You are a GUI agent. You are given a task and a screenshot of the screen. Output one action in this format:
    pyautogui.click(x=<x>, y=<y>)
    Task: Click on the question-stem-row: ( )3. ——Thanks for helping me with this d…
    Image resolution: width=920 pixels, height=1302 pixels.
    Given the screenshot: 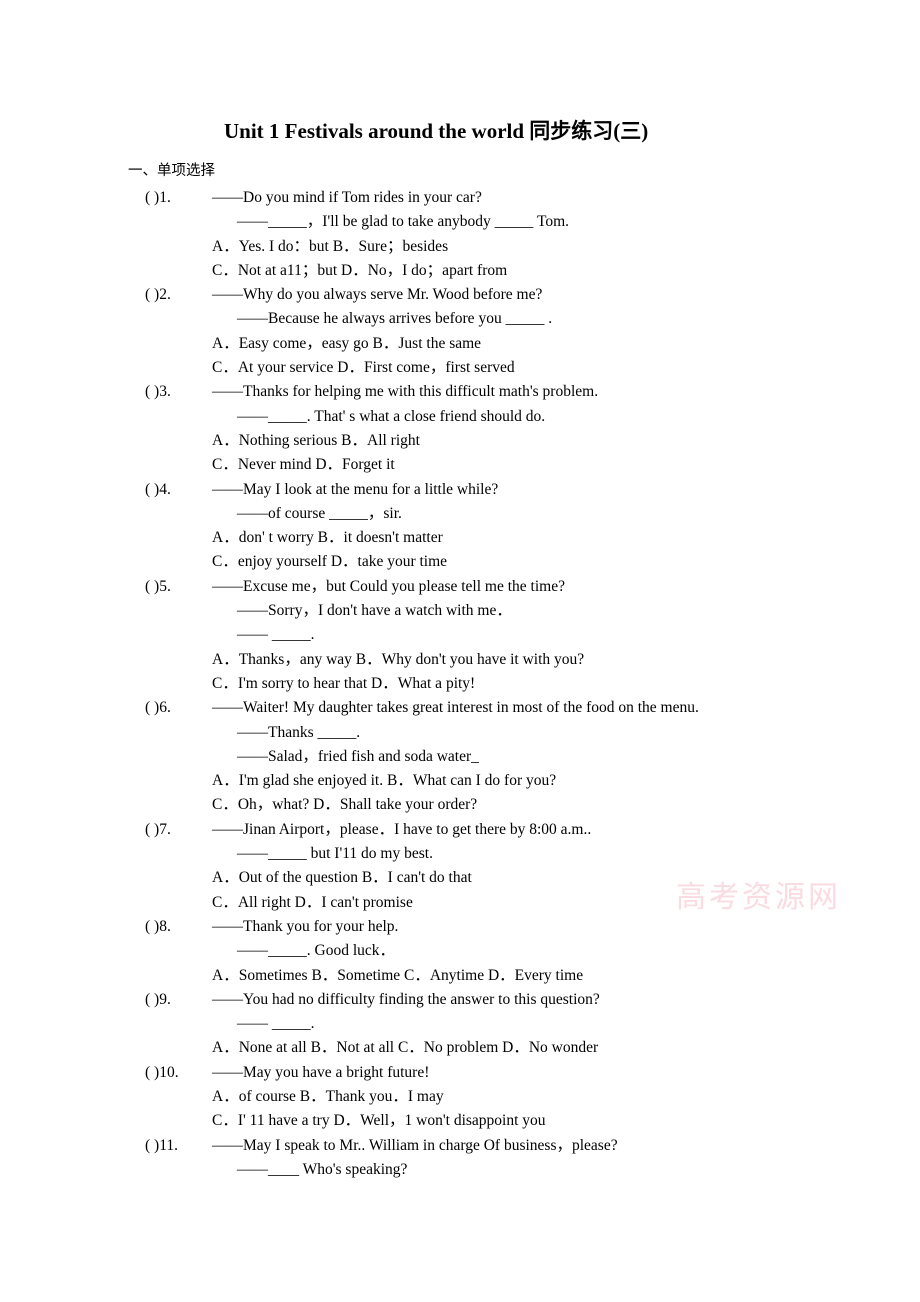 What is the action you would take?
    pyautogui.click(x=460, y=392)
    